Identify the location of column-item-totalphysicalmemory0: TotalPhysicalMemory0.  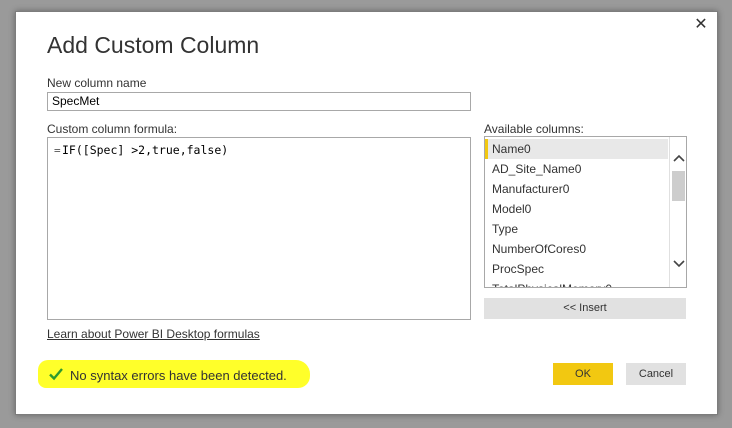
(576, 283).